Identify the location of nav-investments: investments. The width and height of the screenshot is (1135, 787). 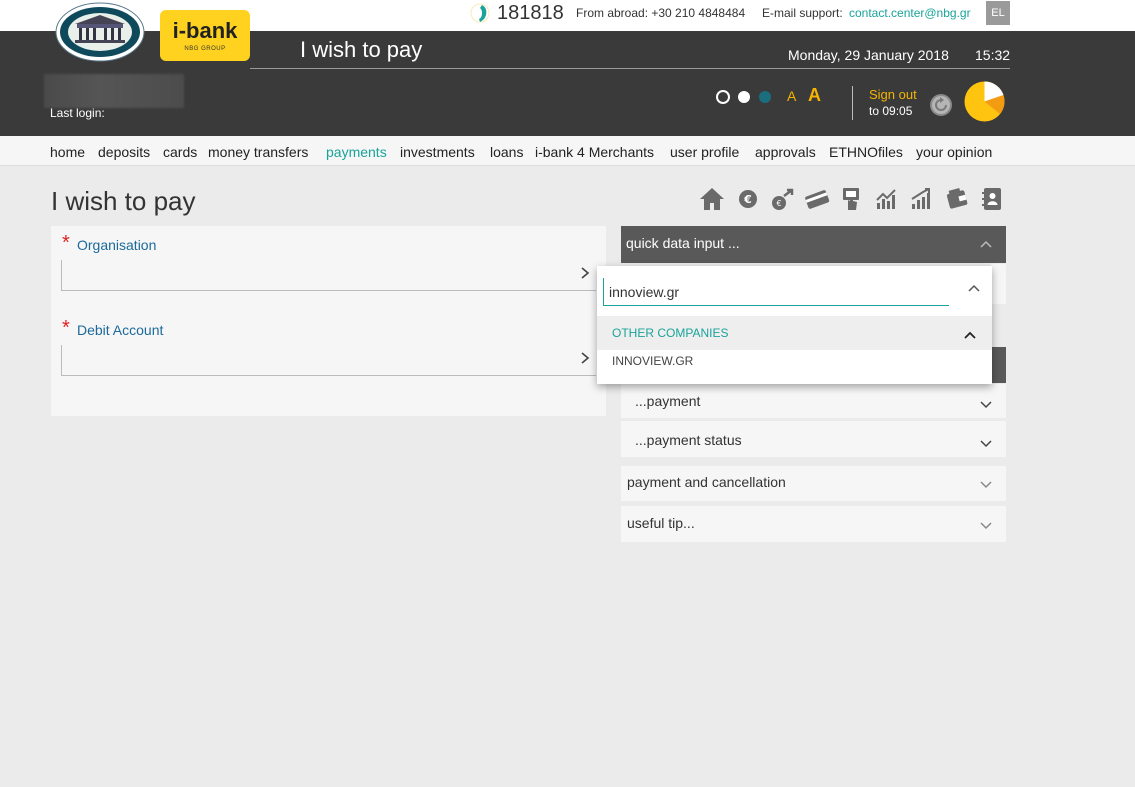
(437, 152).